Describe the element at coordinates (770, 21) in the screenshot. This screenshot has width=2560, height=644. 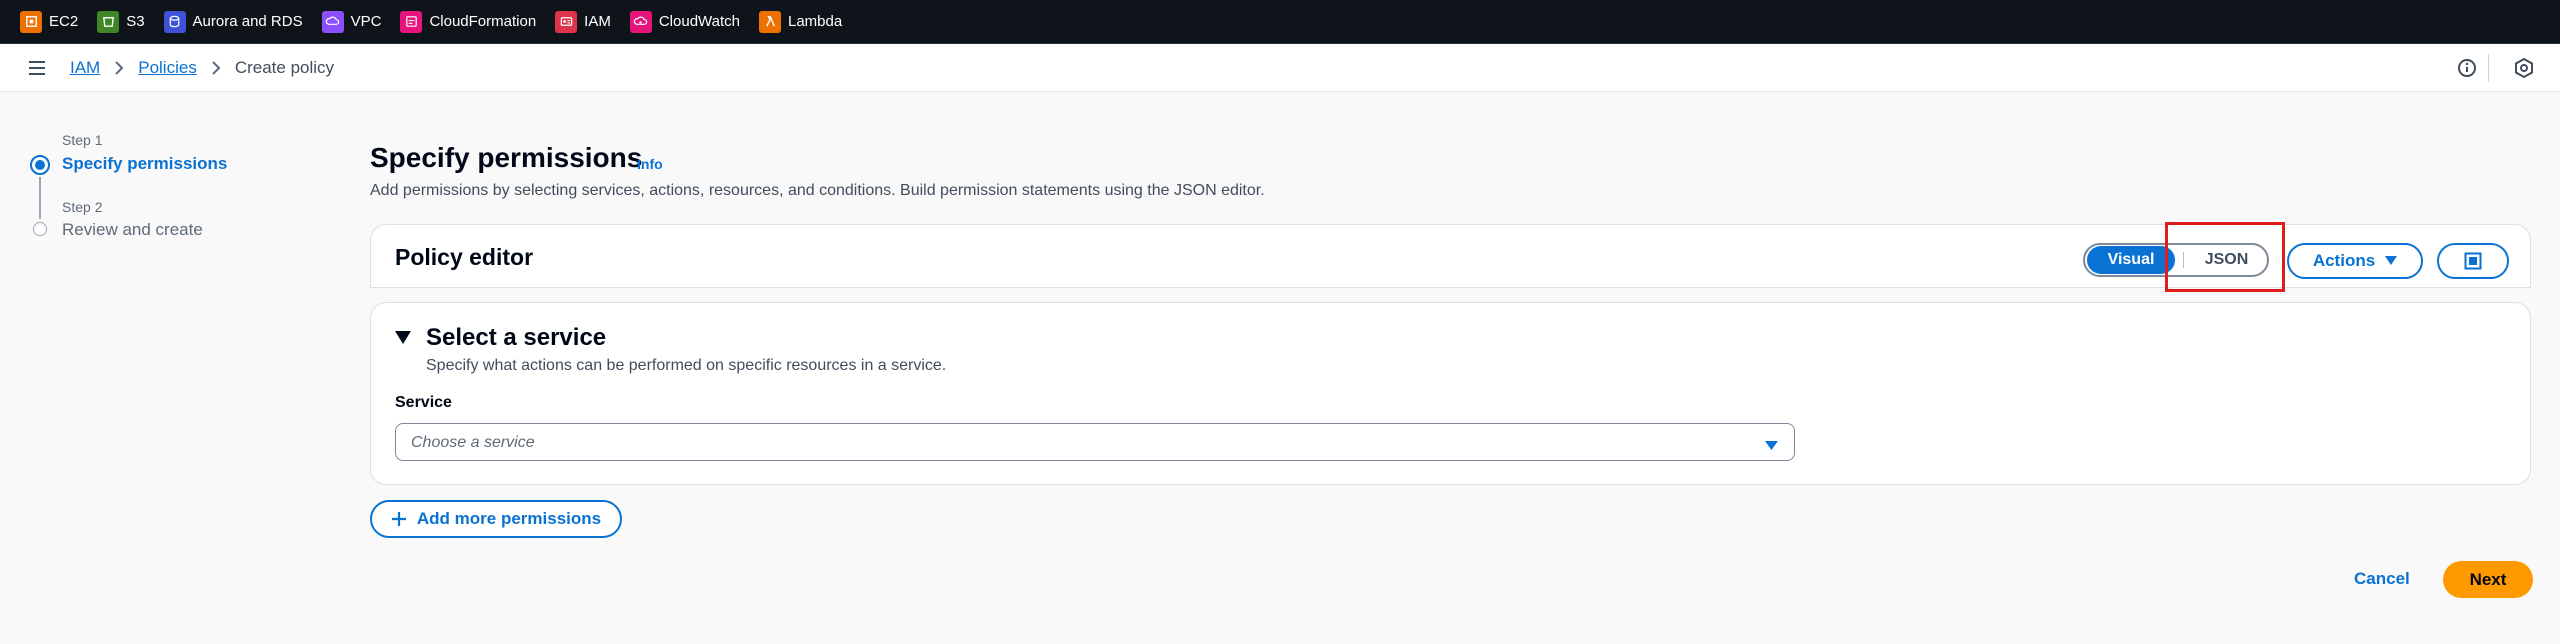
I see `lambda-icon` at that location.